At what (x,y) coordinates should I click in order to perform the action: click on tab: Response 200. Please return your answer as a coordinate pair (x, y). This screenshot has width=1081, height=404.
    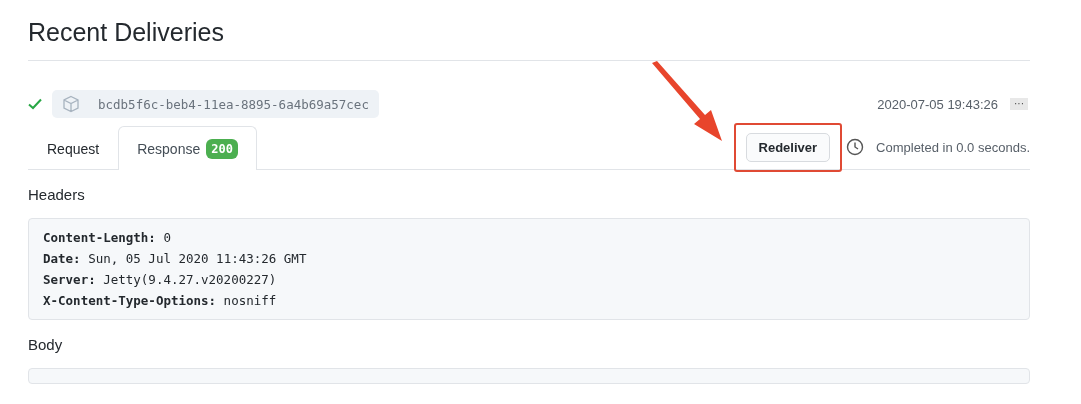
    Looking at the image, I should click on (187, 148).